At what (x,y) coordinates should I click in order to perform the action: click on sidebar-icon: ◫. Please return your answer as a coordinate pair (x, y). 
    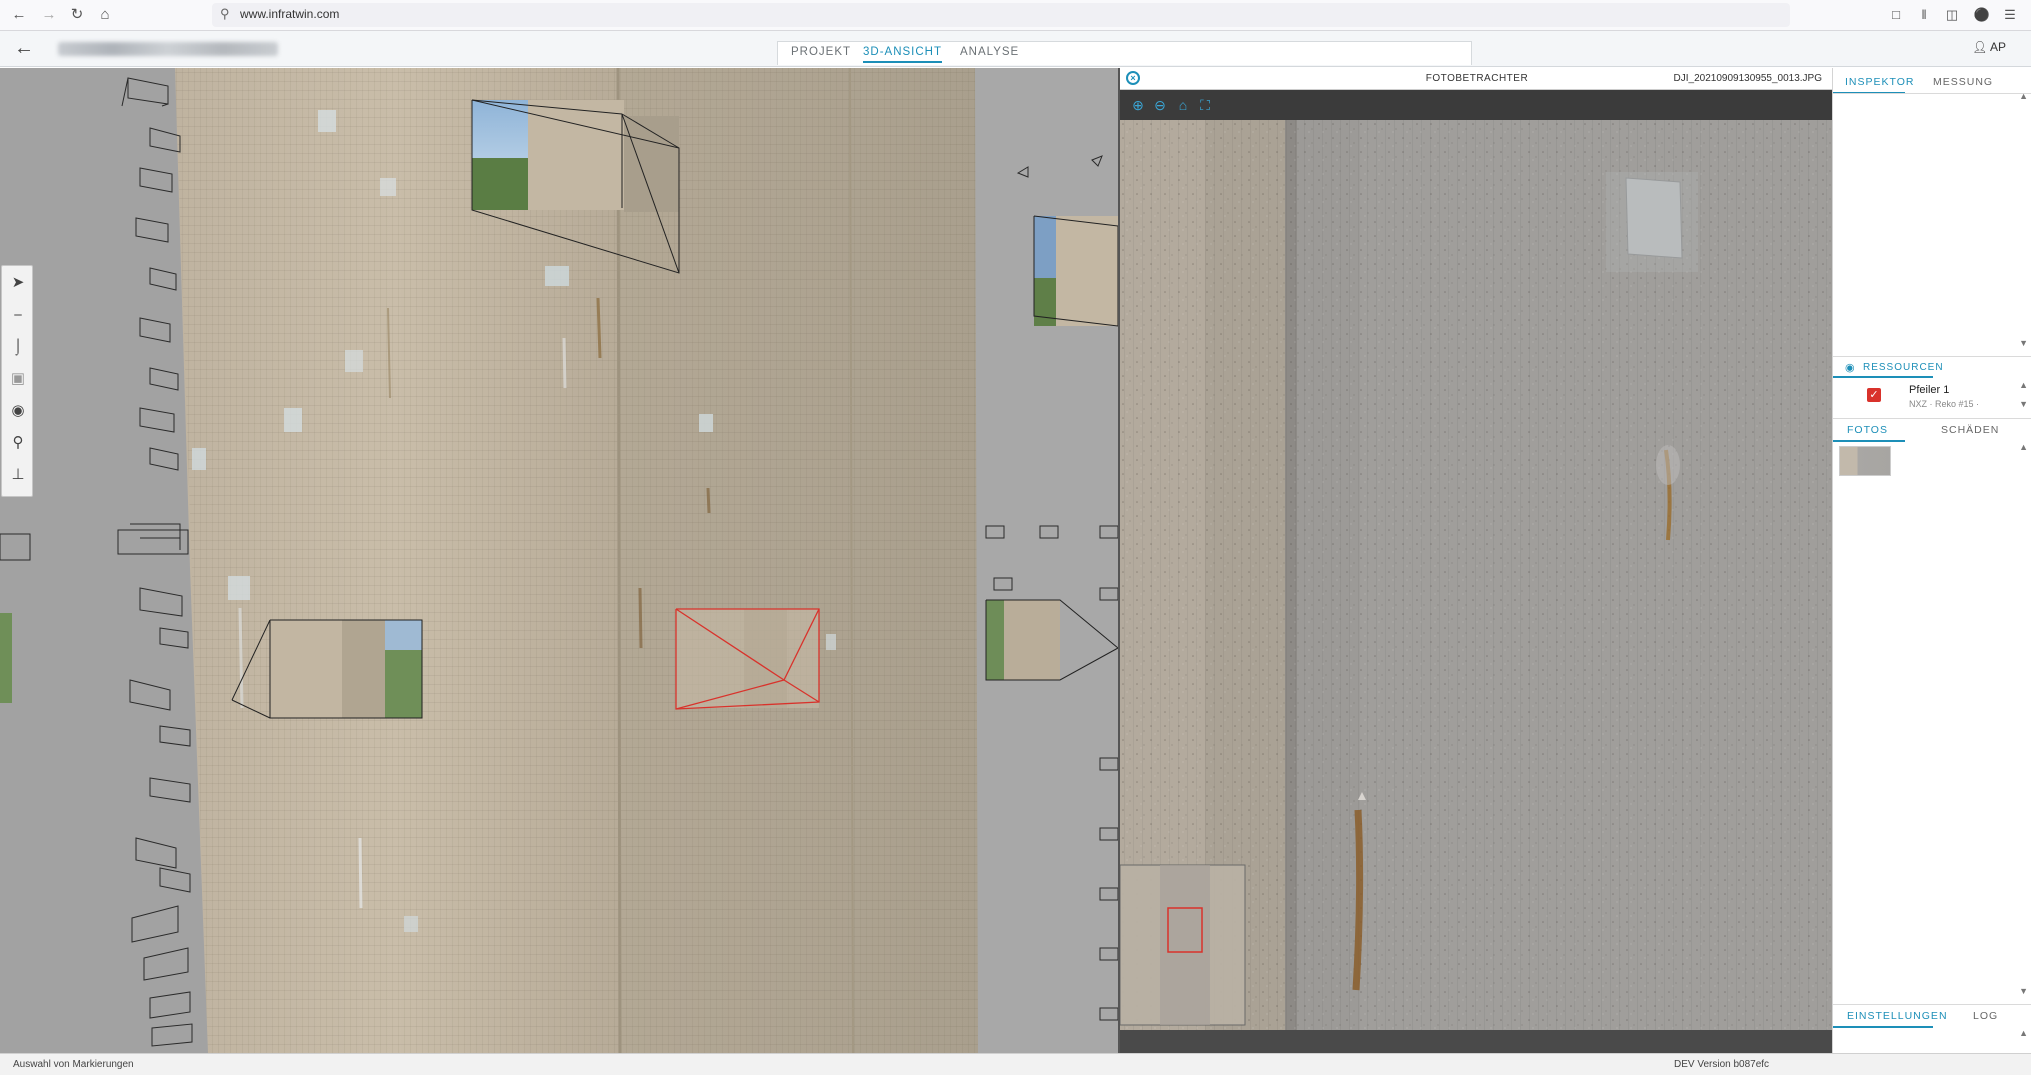
    Looking at the image, I should click on (1952, 15).